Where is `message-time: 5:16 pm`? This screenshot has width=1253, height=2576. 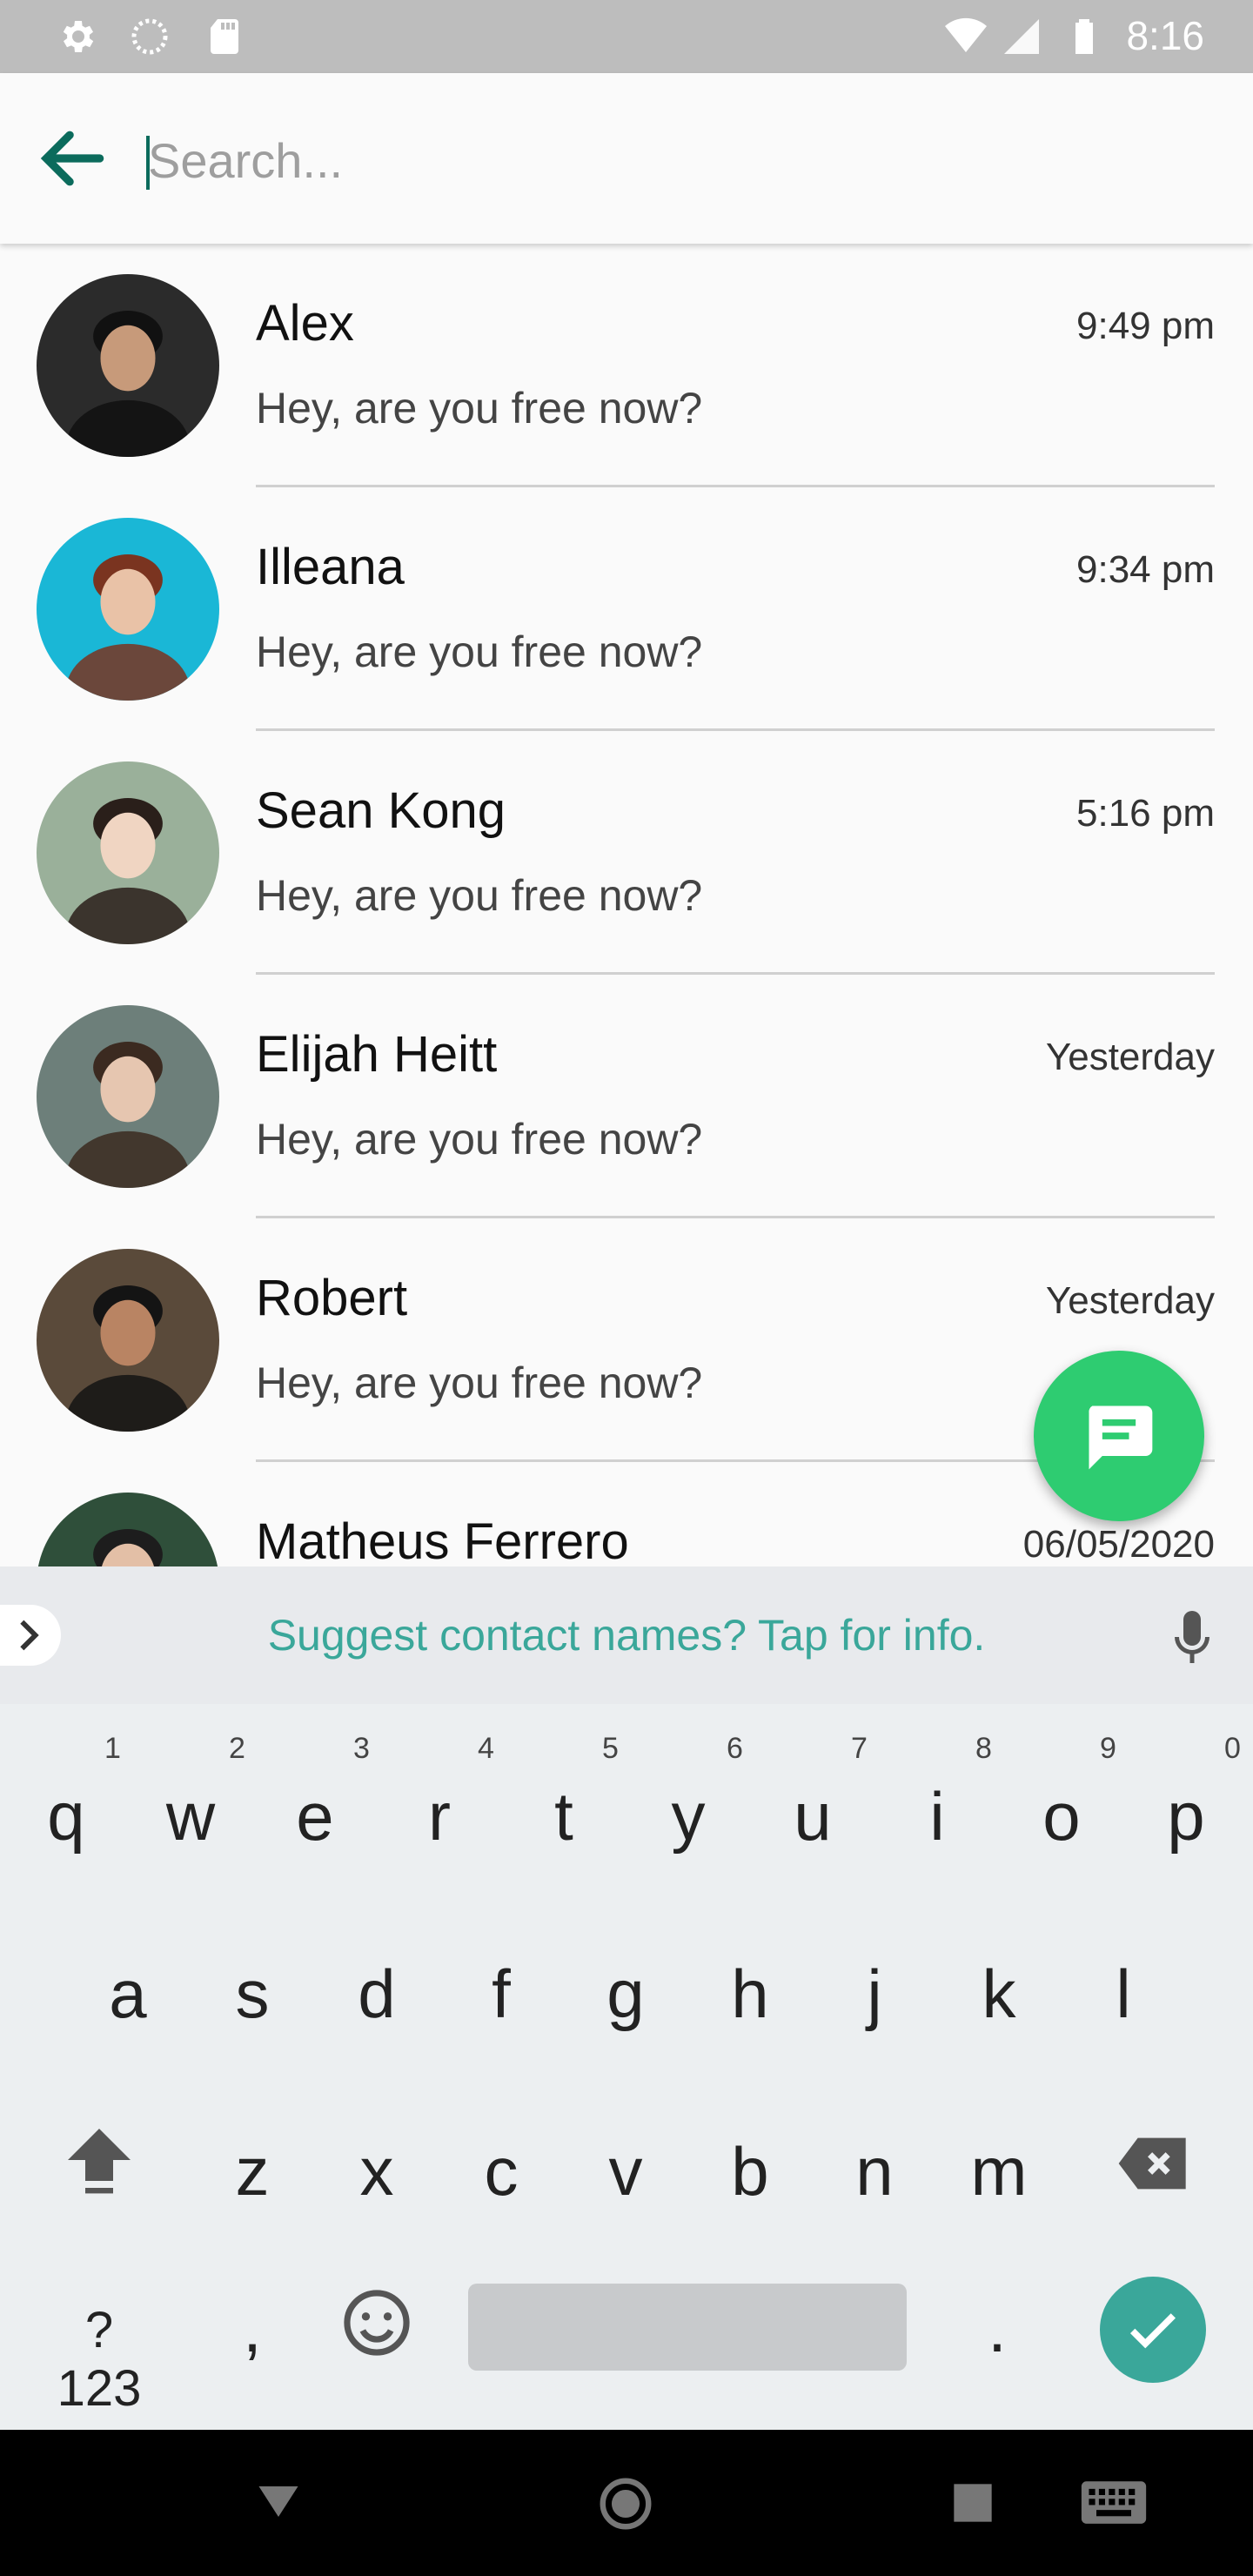
message-time: 5:16 pm is located at coordinates (1145, 813).